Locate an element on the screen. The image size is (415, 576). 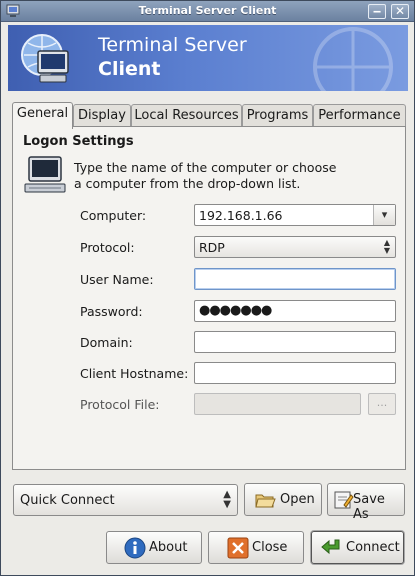
domain-input is located at coordinates (295, 342).